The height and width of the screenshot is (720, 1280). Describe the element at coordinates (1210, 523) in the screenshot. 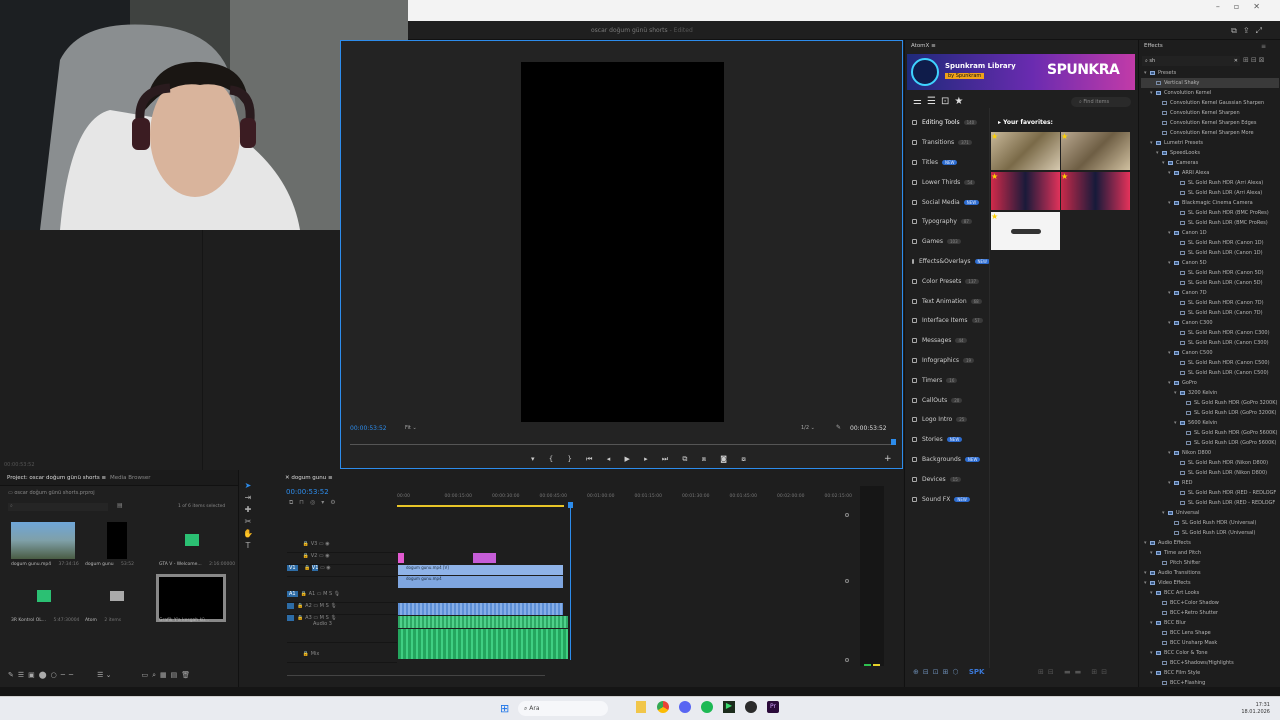

I see `effect-item: SL Gold Rush HDR (Universal)` at that location.